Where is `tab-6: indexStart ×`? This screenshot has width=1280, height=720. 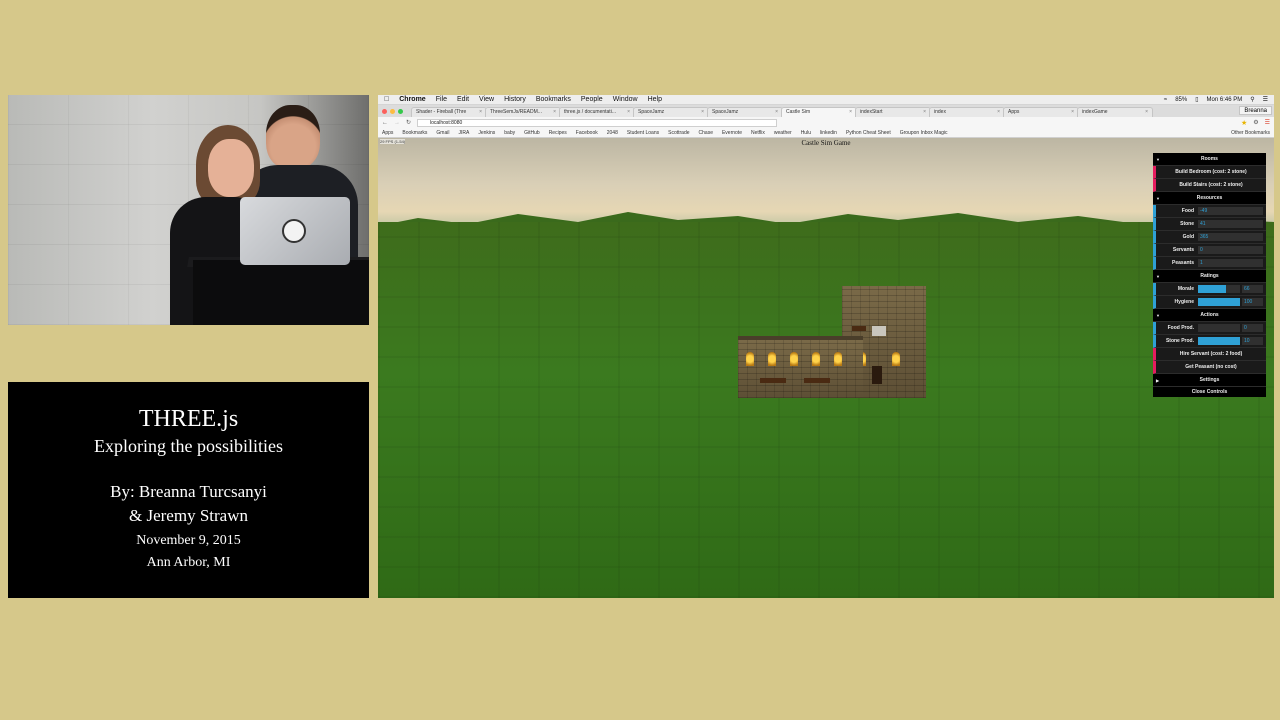 tab-6: indexStart × is located at coordinates (893, 112).